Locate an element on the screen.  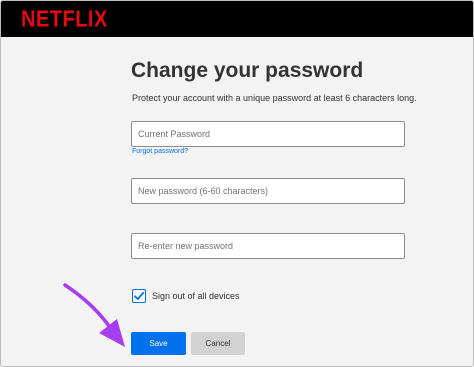
new-password-field is located at coordinates (268, 191).